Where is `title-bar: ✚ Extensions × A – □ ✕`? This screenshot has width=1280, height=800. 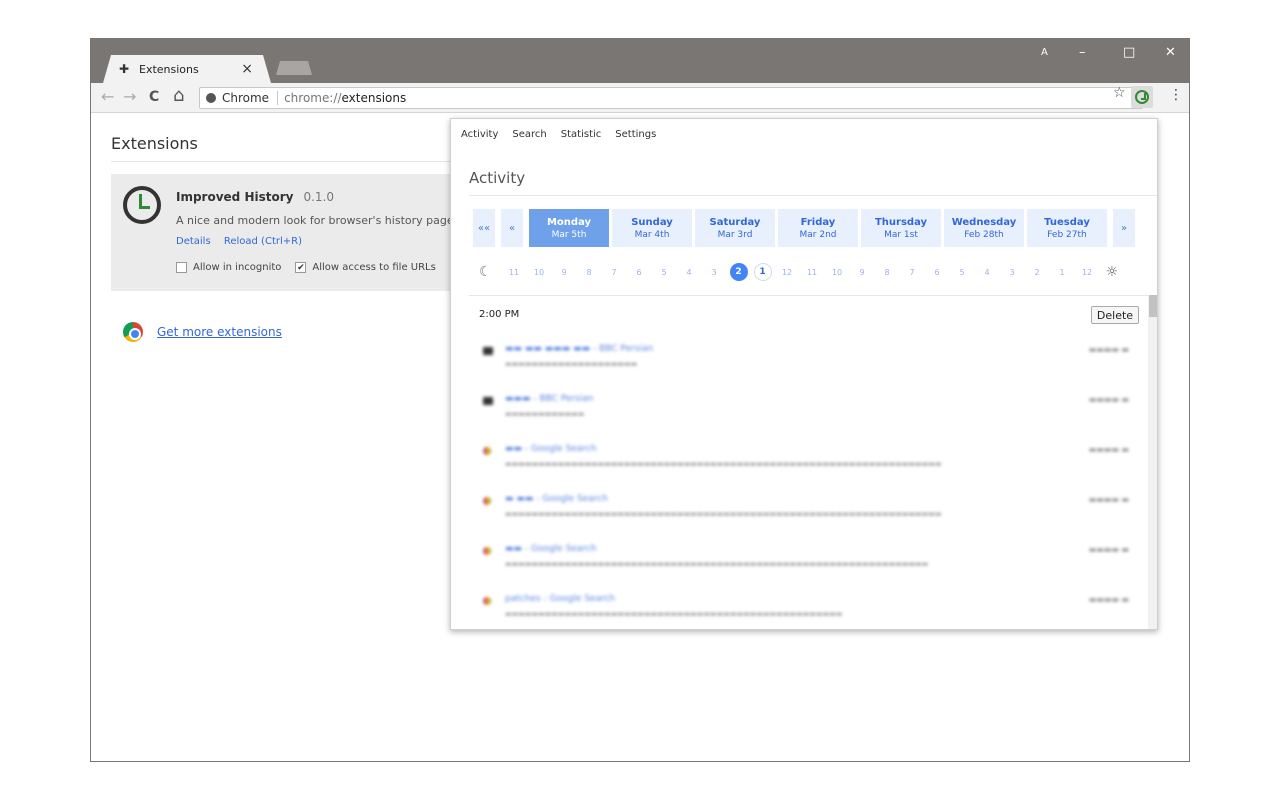
title-bar: ✚ Extensions × A – □ ✕ is located at coordinates (640, 61).